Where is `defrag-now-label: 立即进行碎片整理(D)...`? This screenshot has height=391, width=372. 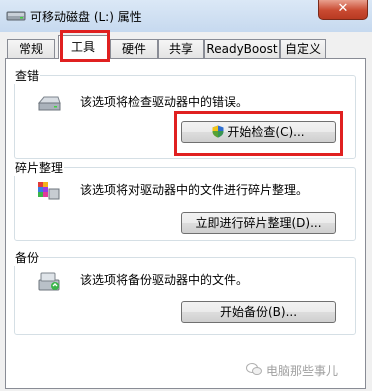
defrag-now-label: 立即进行碎片整理(D)... is located at coordinates (258, 223).